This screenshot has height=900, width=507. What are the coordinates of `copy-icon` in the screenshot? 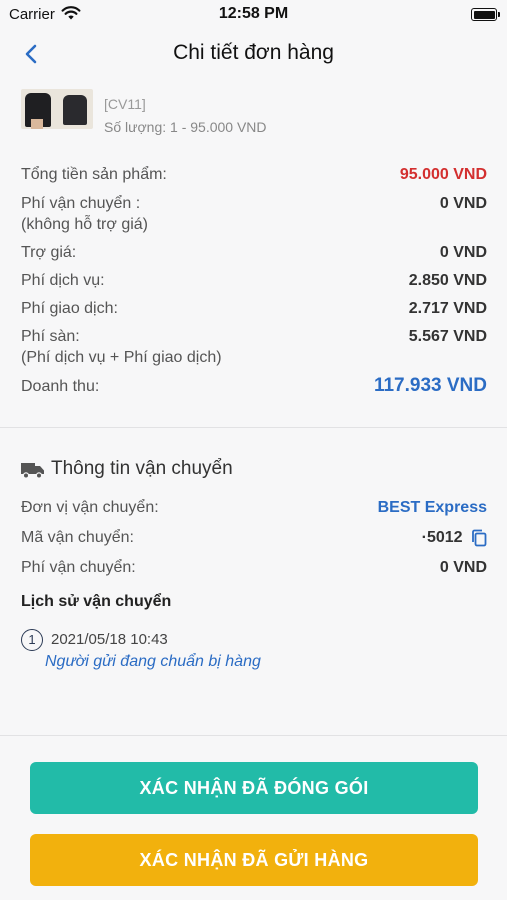 It's located at (479, 538).